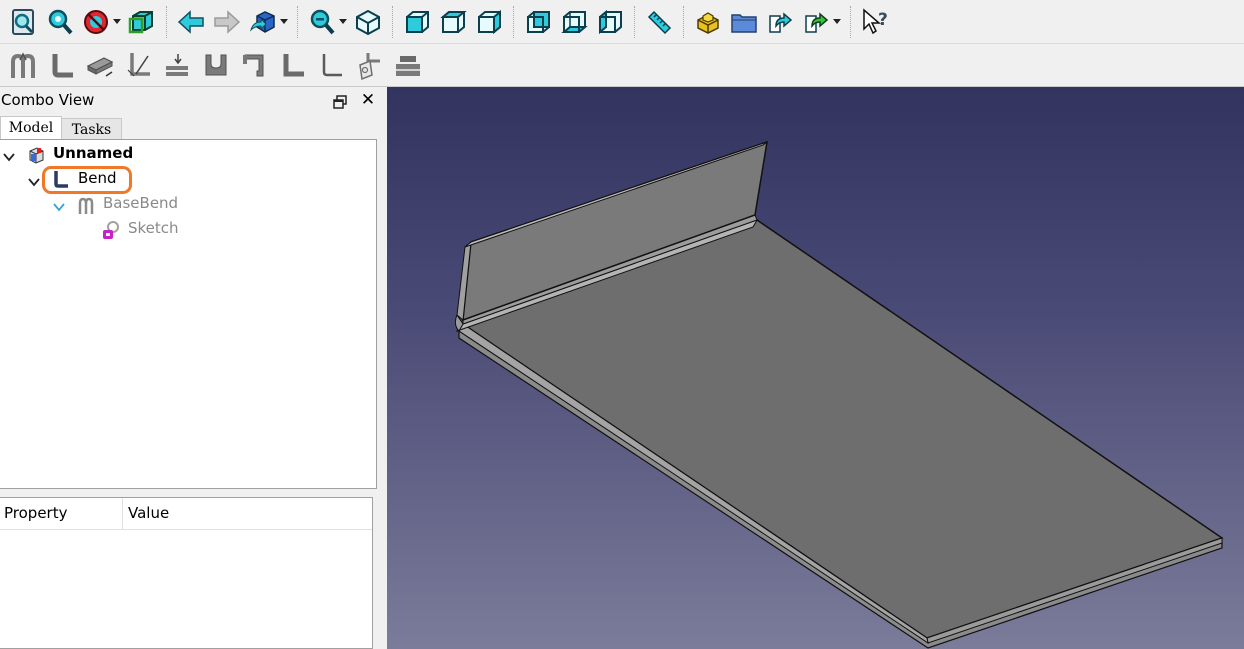 The image size is (1244, 649). What do you see at coordinates (96, 22) in the screenshot?
I see `draw-style-icon` at bounding box center [96, 22].